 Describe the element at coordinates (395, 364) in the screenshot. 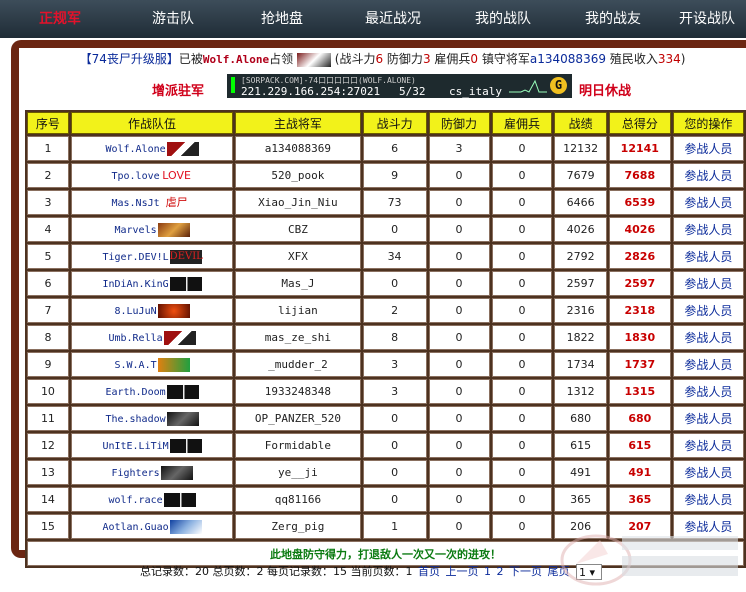

I see `row-power-text: 3` at that location.